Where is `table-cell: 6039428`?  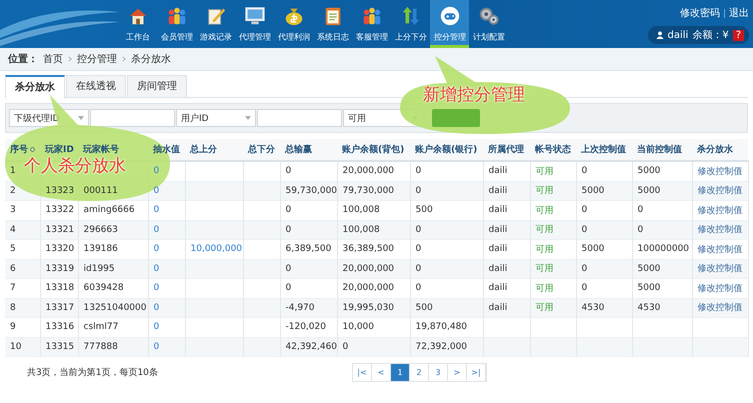 table-cell: 6039428 is located at coordinates (104, 288).